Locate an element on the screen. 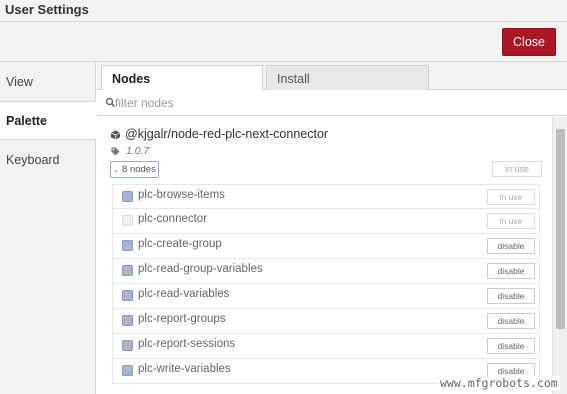 The image size is (567, 394). package-status-button: in use is located at coordinates (517, 169).